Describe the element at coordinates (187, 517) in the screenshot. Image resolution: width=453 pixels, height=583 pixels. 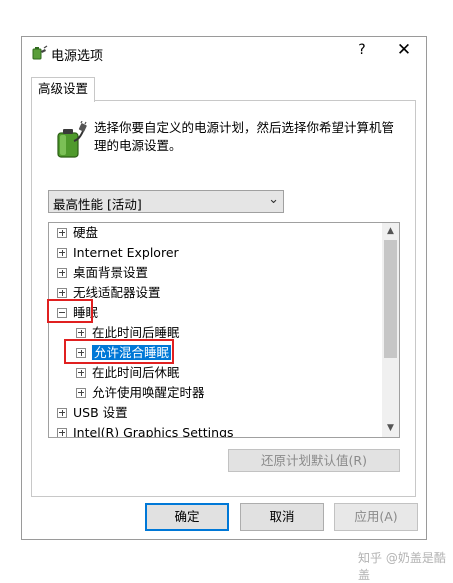
I see `ok-button: 确定` at that location.